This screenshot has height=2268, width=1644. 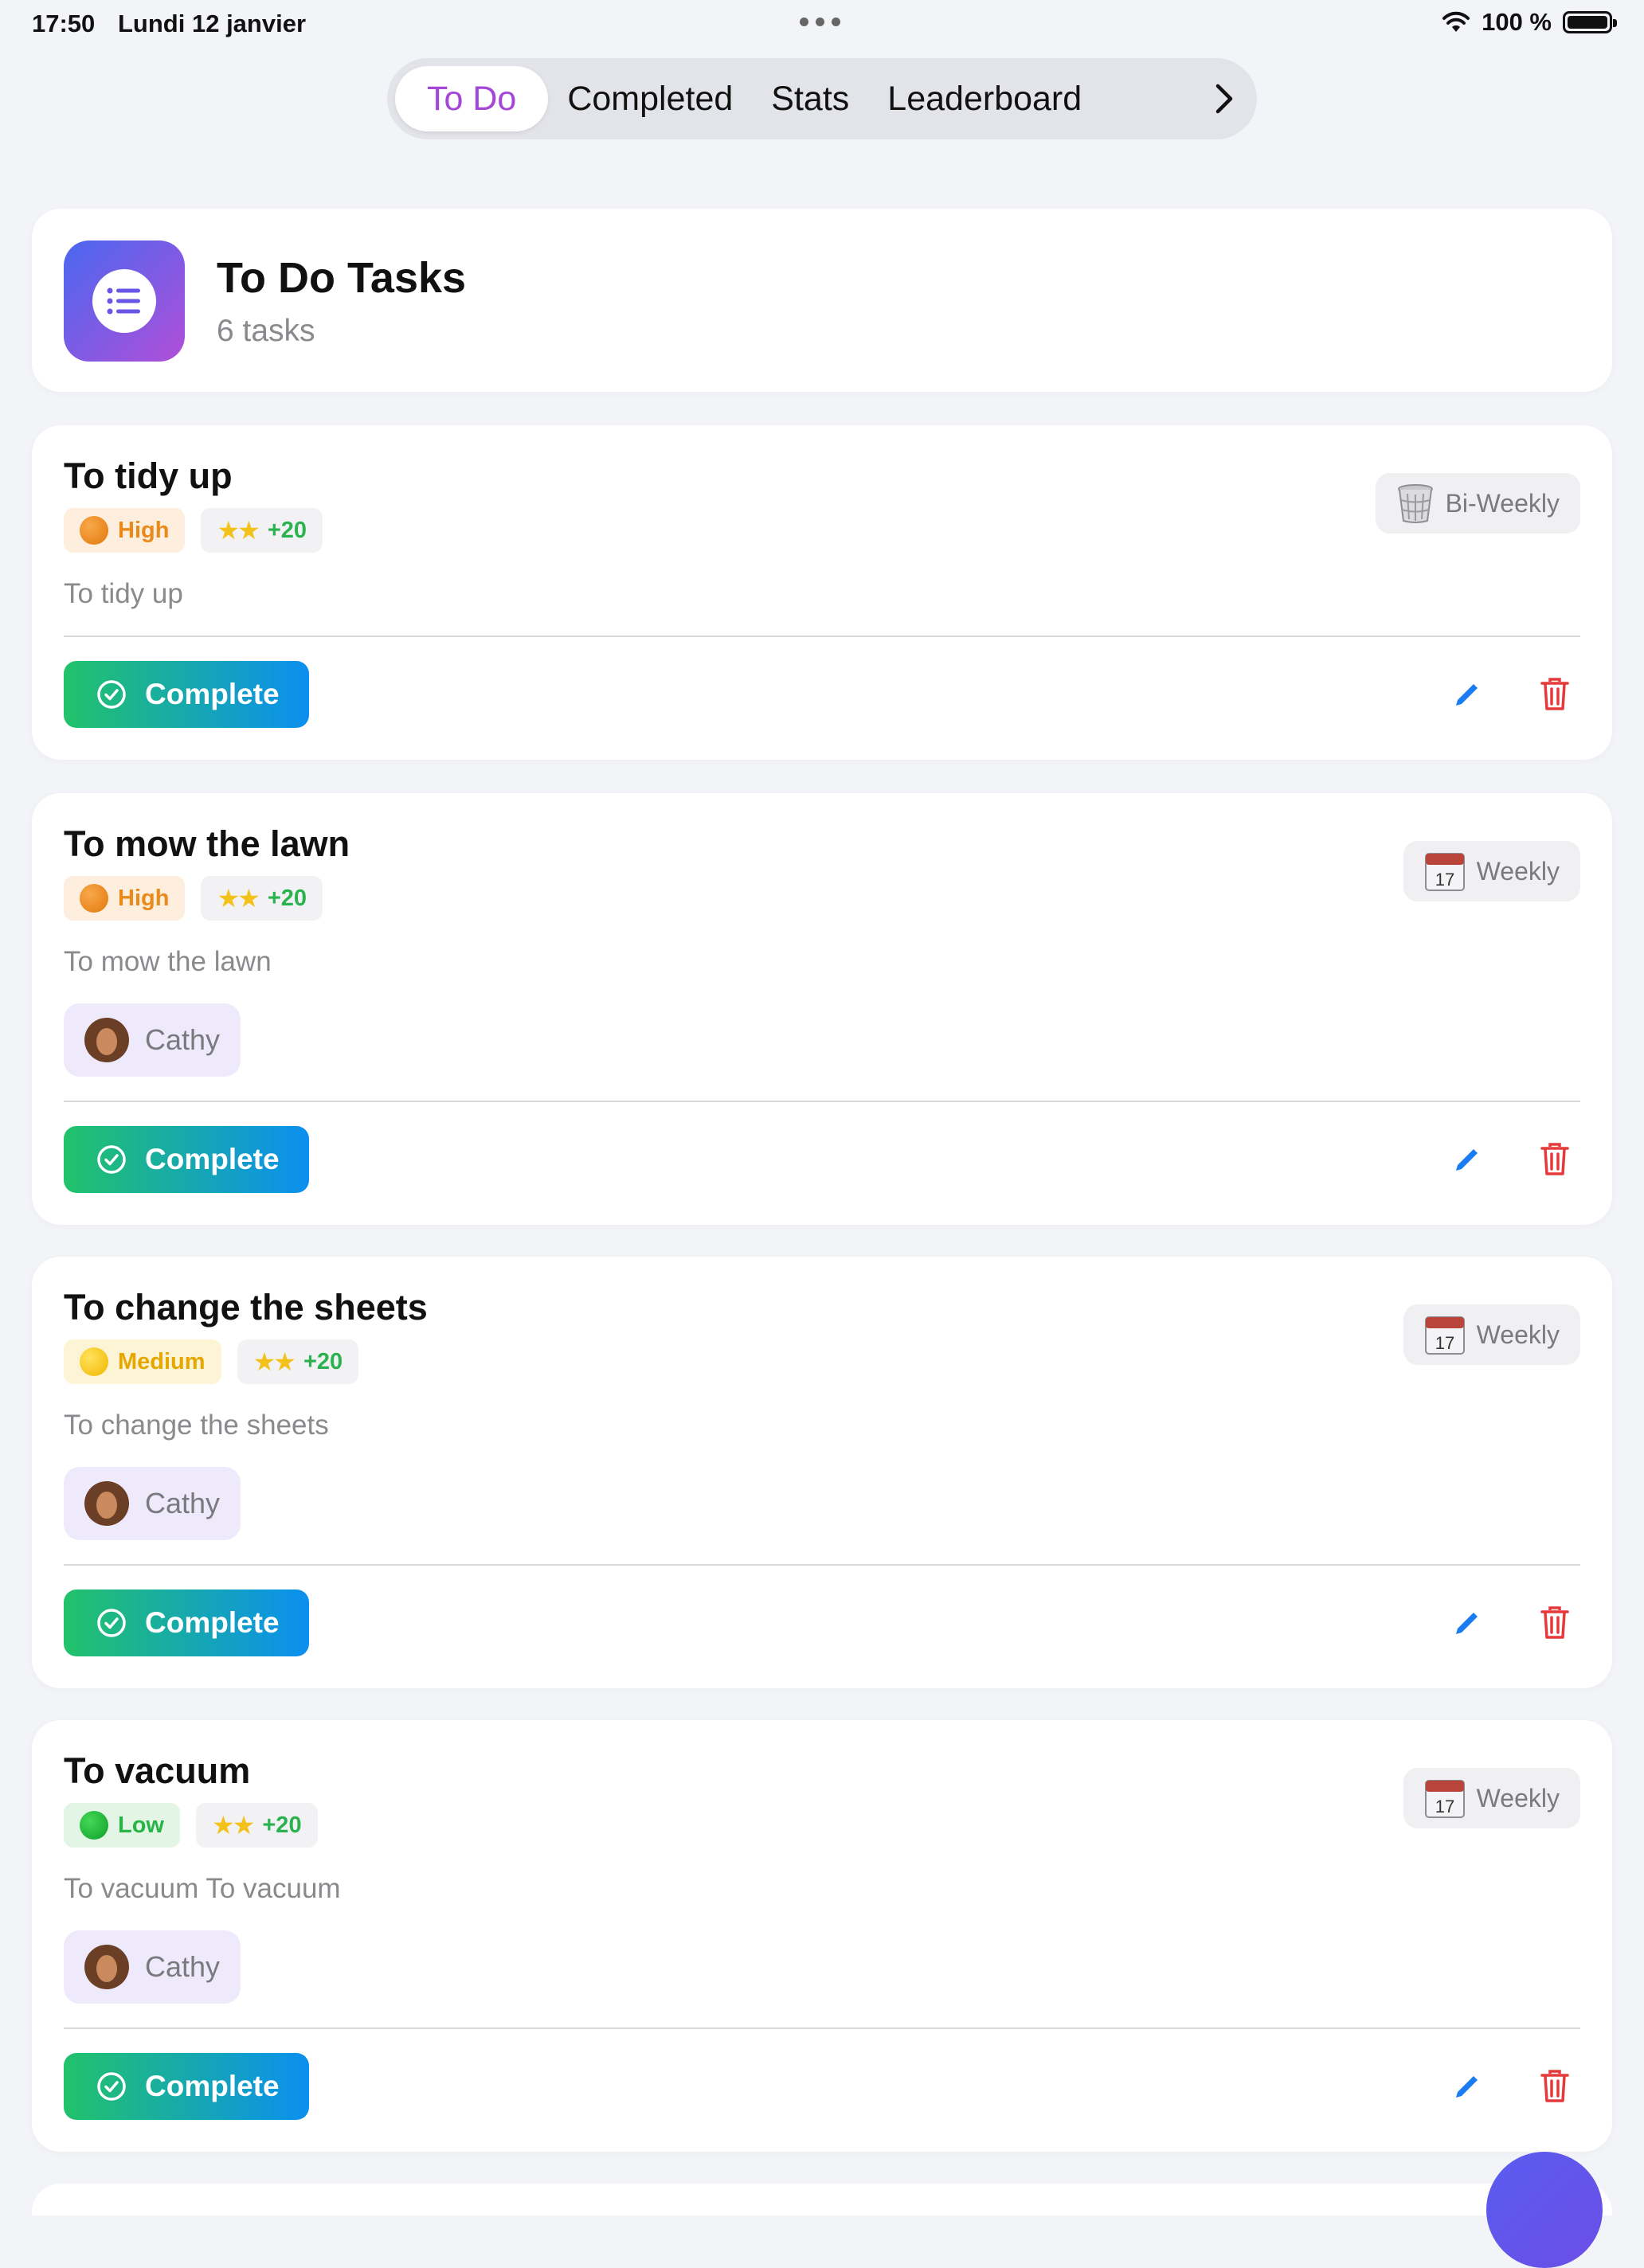 I want to click on frequency-badge: Bi-Weekly, so click(x=1477, y=503).